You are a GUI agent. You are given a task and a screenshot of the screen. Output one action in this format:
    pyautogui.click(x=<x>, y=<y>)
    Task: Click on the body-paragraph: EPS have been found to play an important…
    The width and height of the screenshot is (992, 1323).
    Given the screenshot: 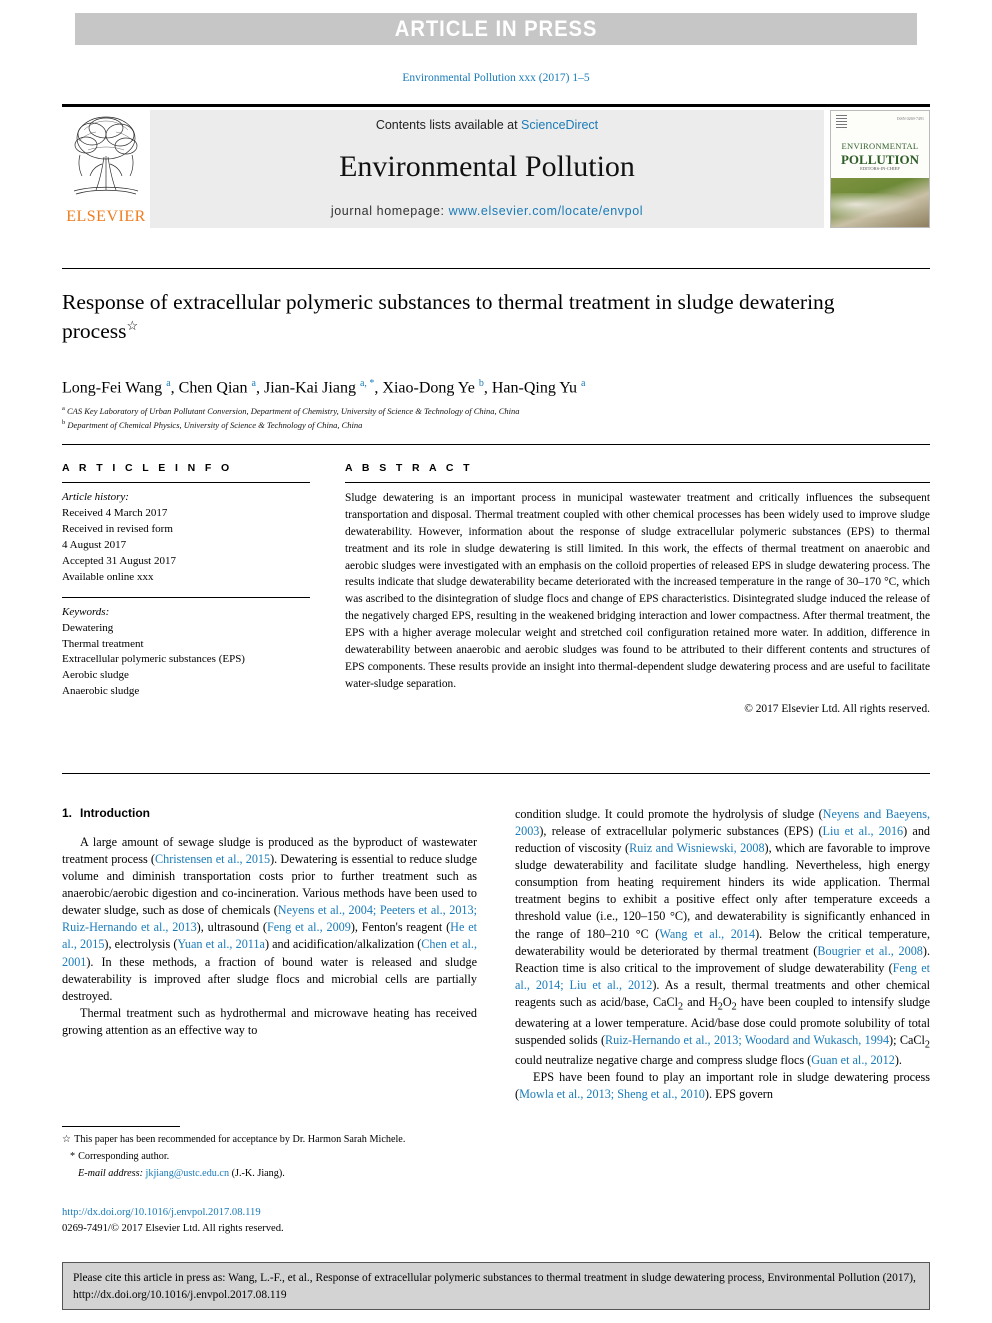 What is the action you would take?
    pyautogui.click(x=722, y=1086)
    